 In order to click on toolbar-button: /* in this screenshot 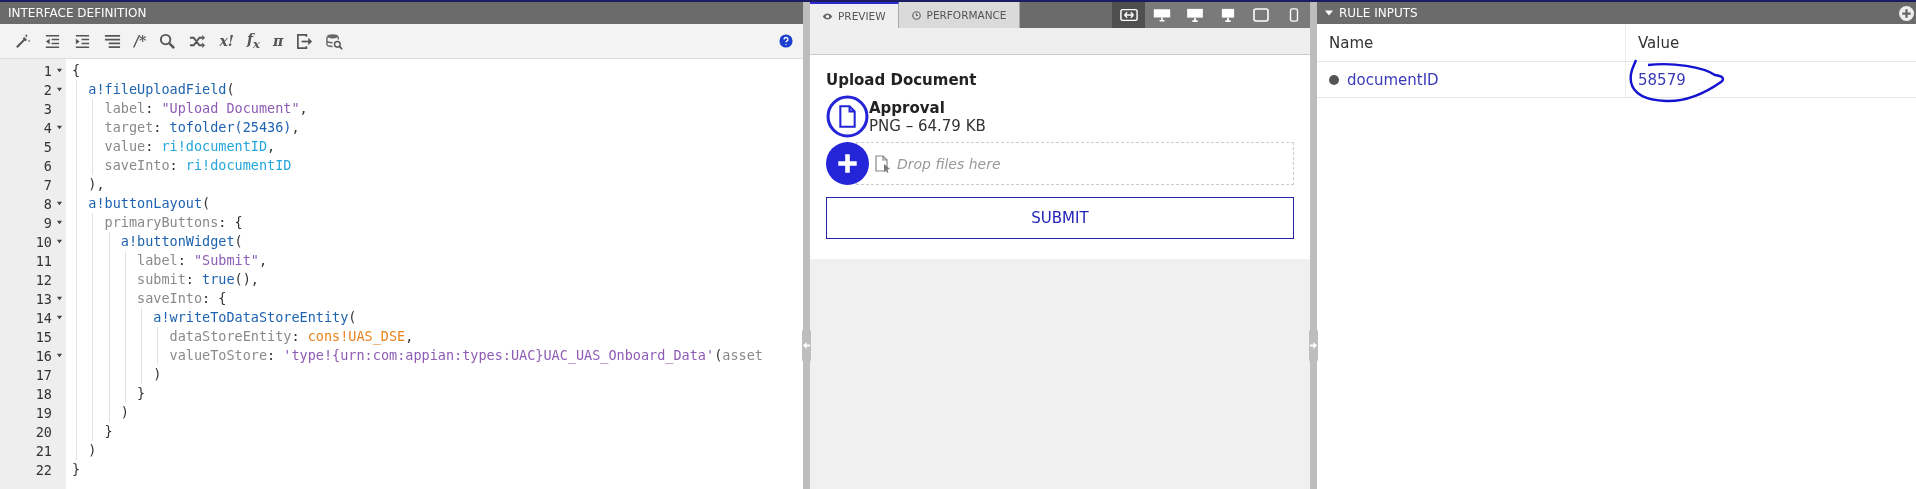, I will do `click(140, 41)`.